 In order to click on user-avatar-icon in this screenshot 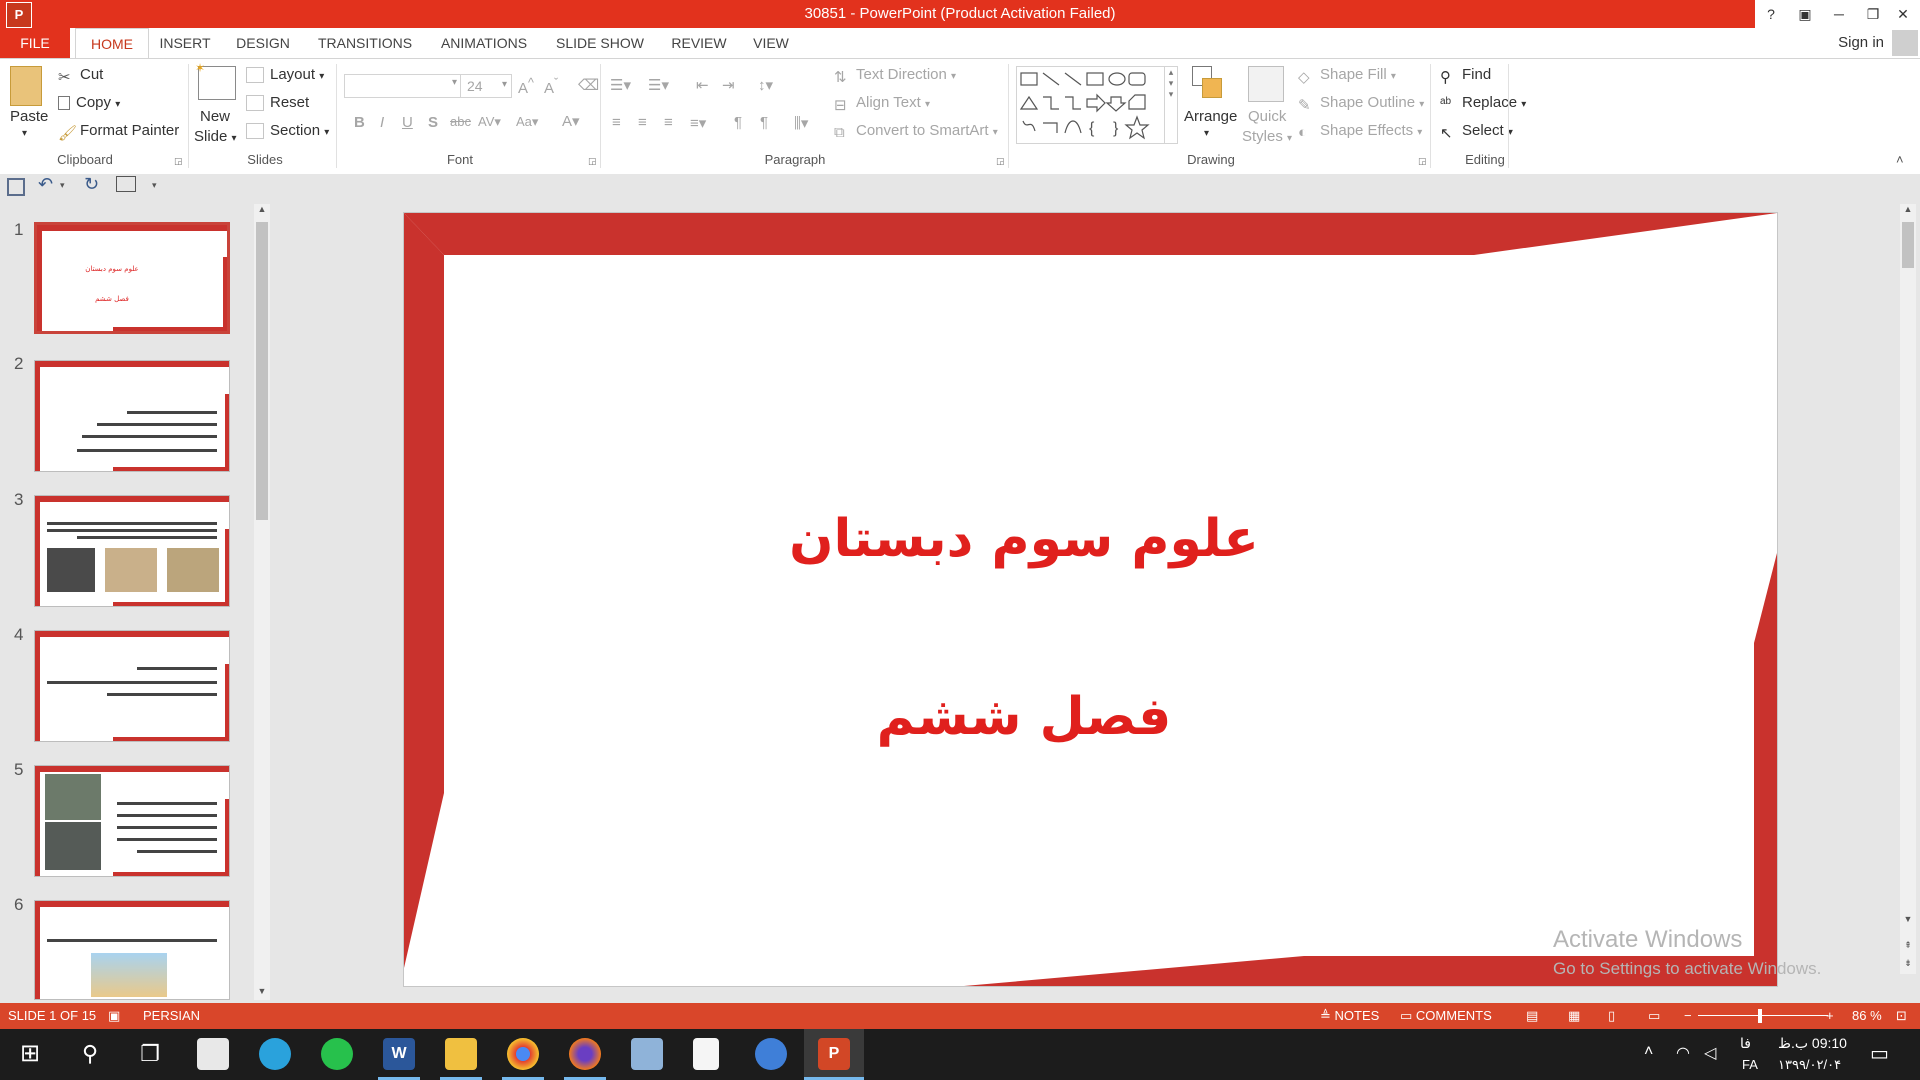, I will do `click(1905, 43)`.